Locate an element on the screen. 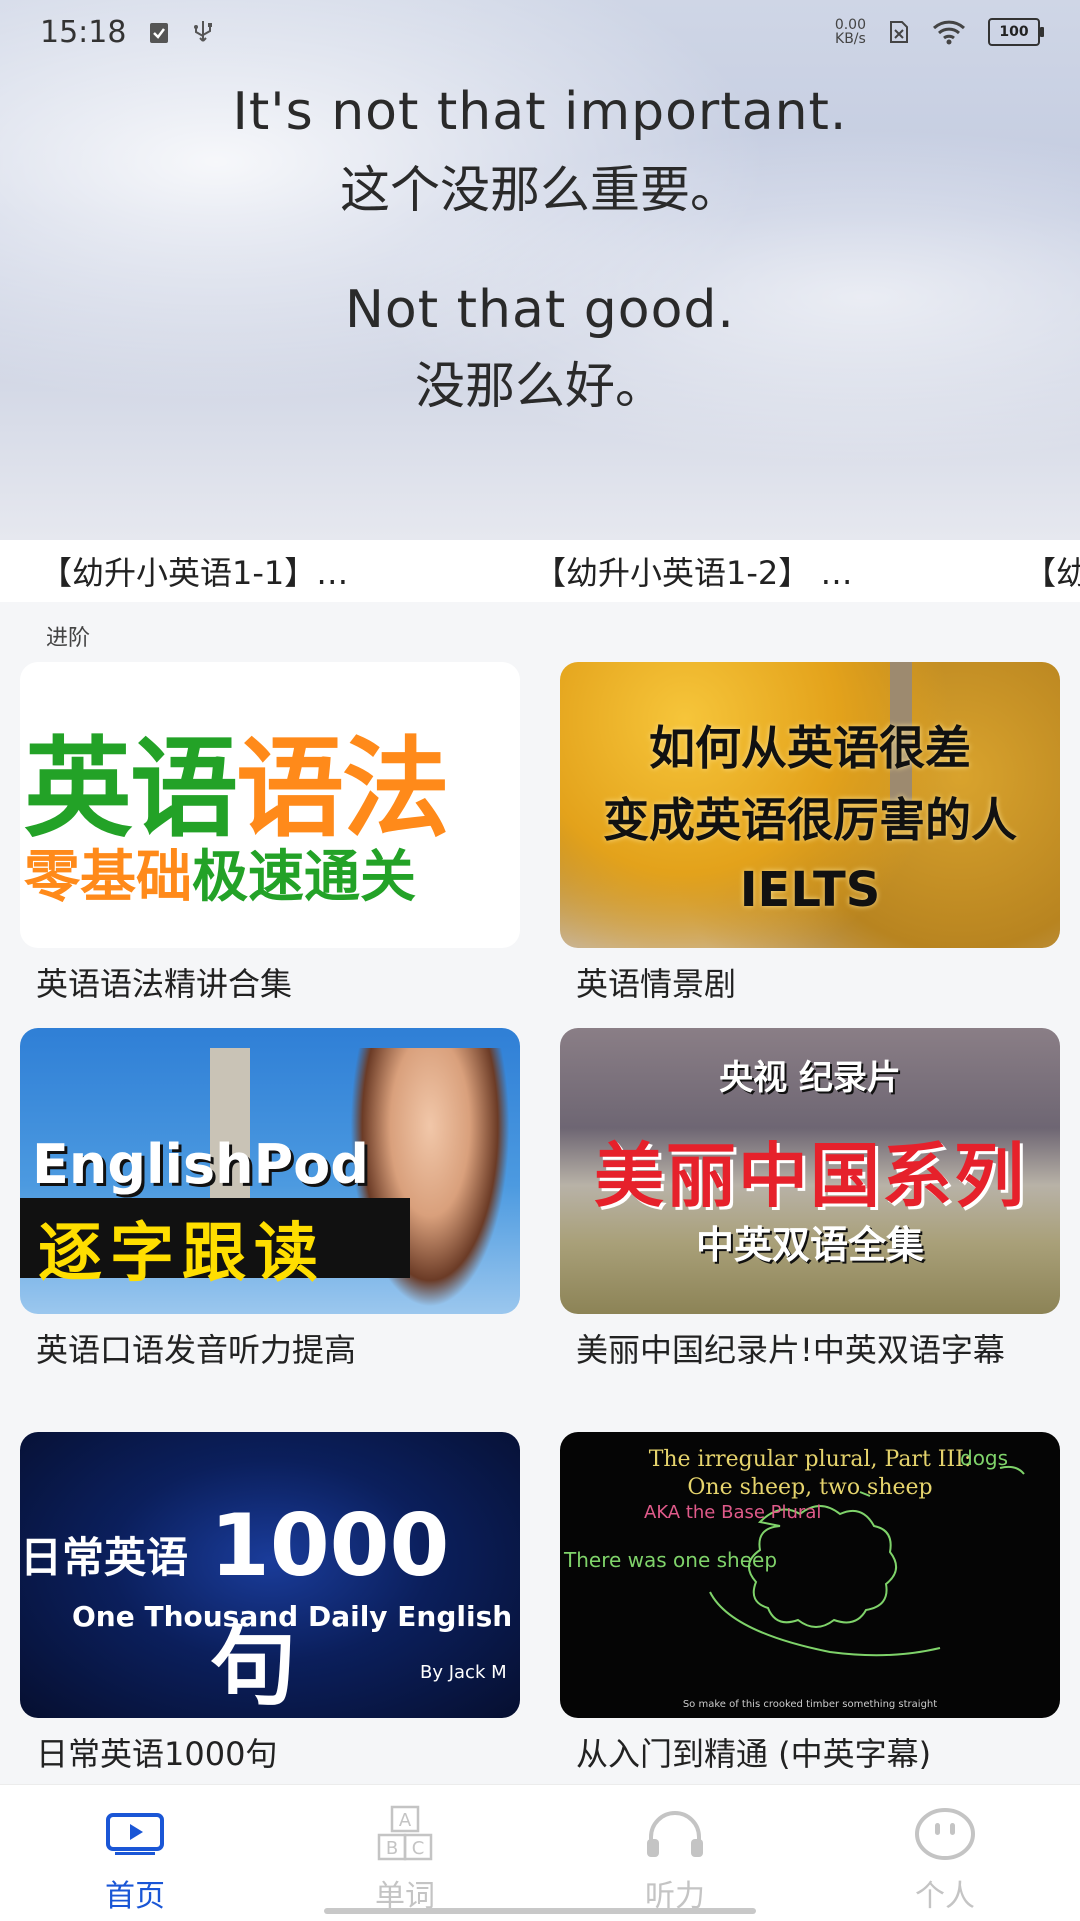 This screenshot has width=1080, height=1921. course-card: 央视 纪录片 美丽中国系列 中英双语全集 美丽中国纪录片!中英双语字幕 is located at coordinates (810, 1199).